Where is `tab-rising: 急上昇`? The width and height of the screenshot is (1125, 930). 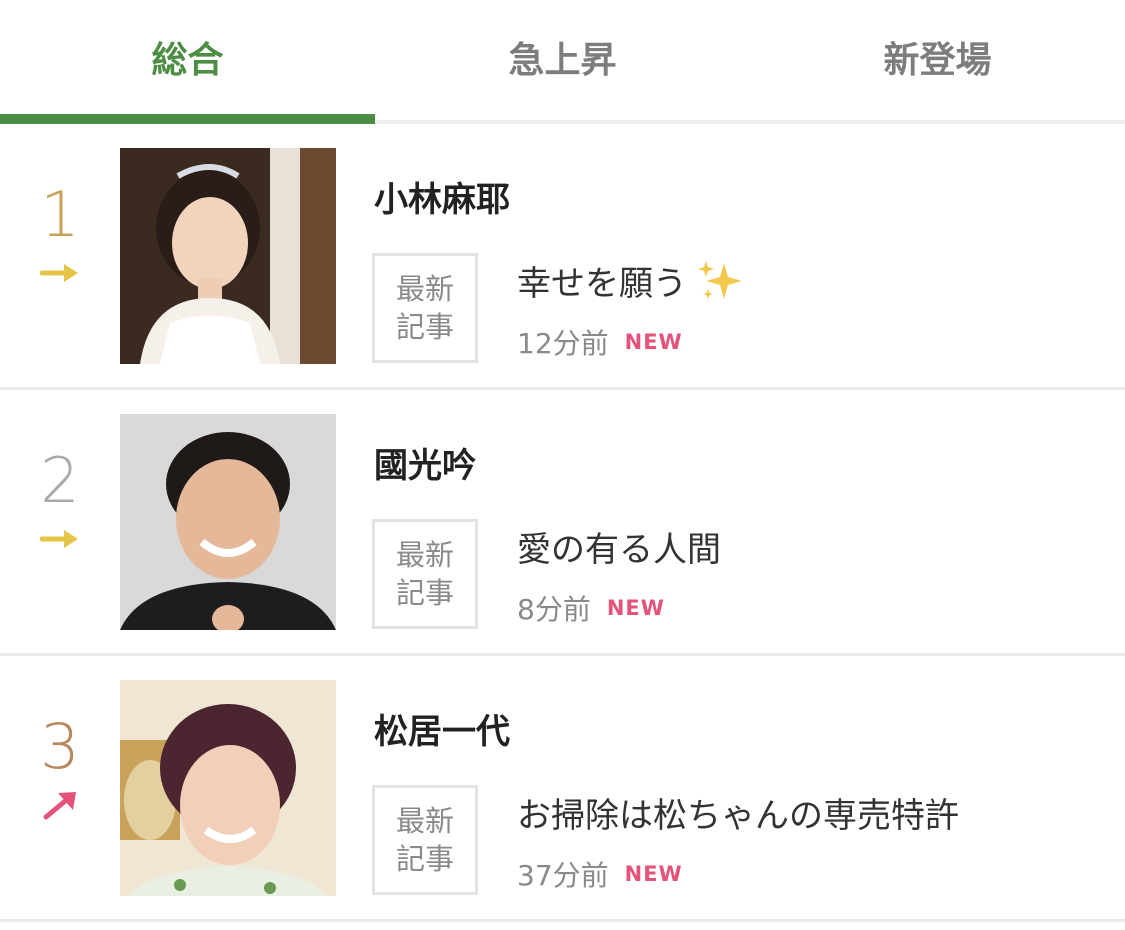 tab-rising: 急上昇 is located at coordinates (562, 60).